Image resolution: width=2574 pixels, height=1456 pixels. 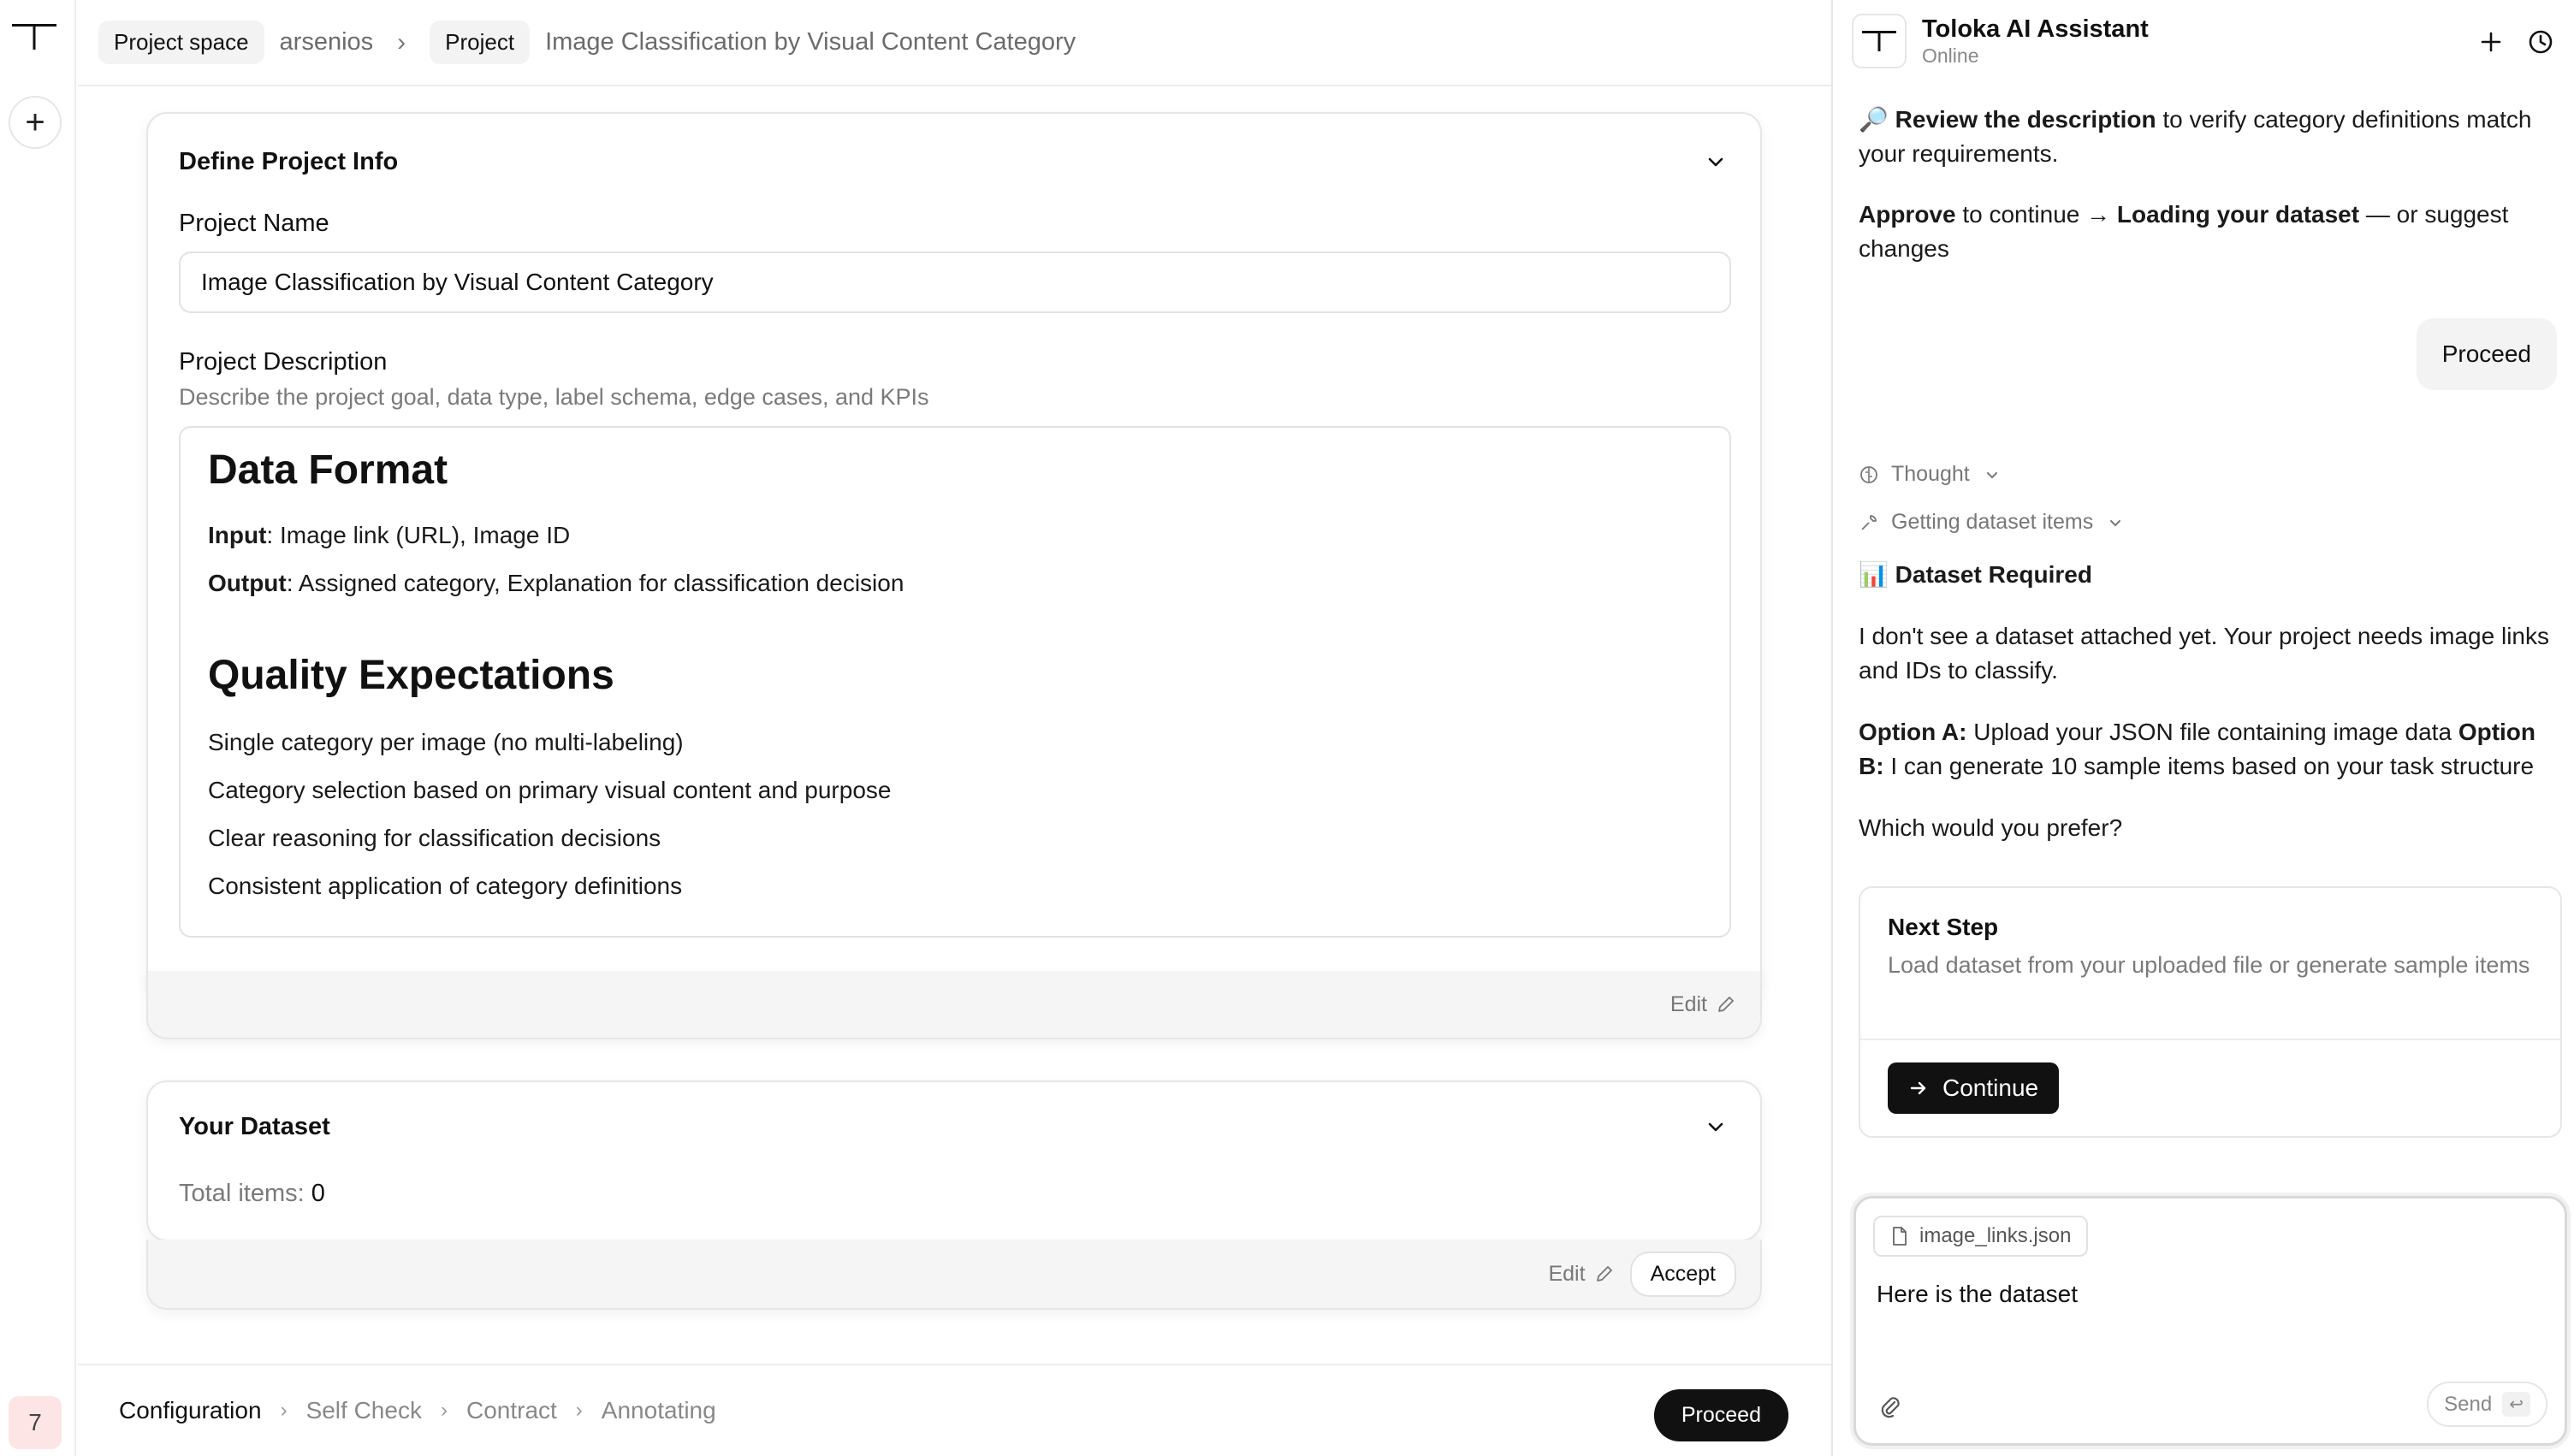 I want to click on output-label: Output, so click(x=247, y=583).